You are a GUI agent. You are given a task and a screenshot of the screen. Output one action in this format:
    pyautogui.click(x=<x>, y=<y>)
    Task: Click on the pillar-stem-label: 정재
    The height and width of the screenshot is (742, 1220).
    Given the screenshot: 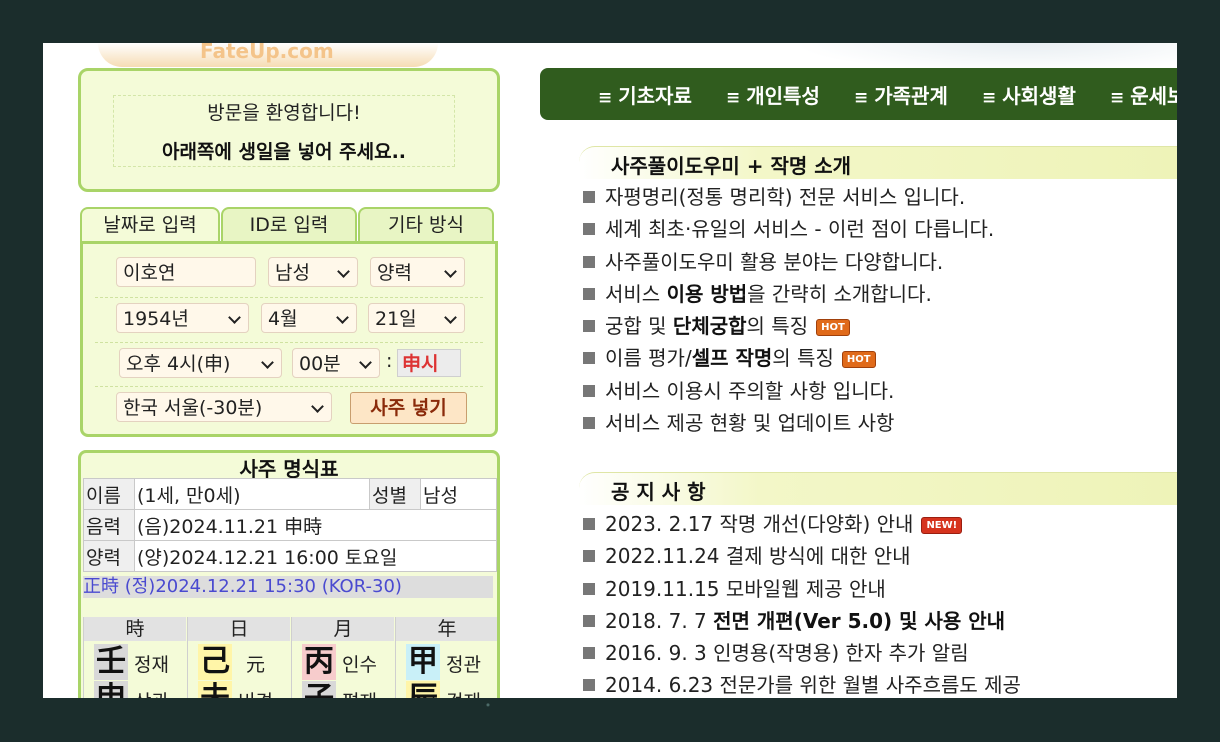 What is the action you would take?
    pyautogui.click(x=151, y=665)
    